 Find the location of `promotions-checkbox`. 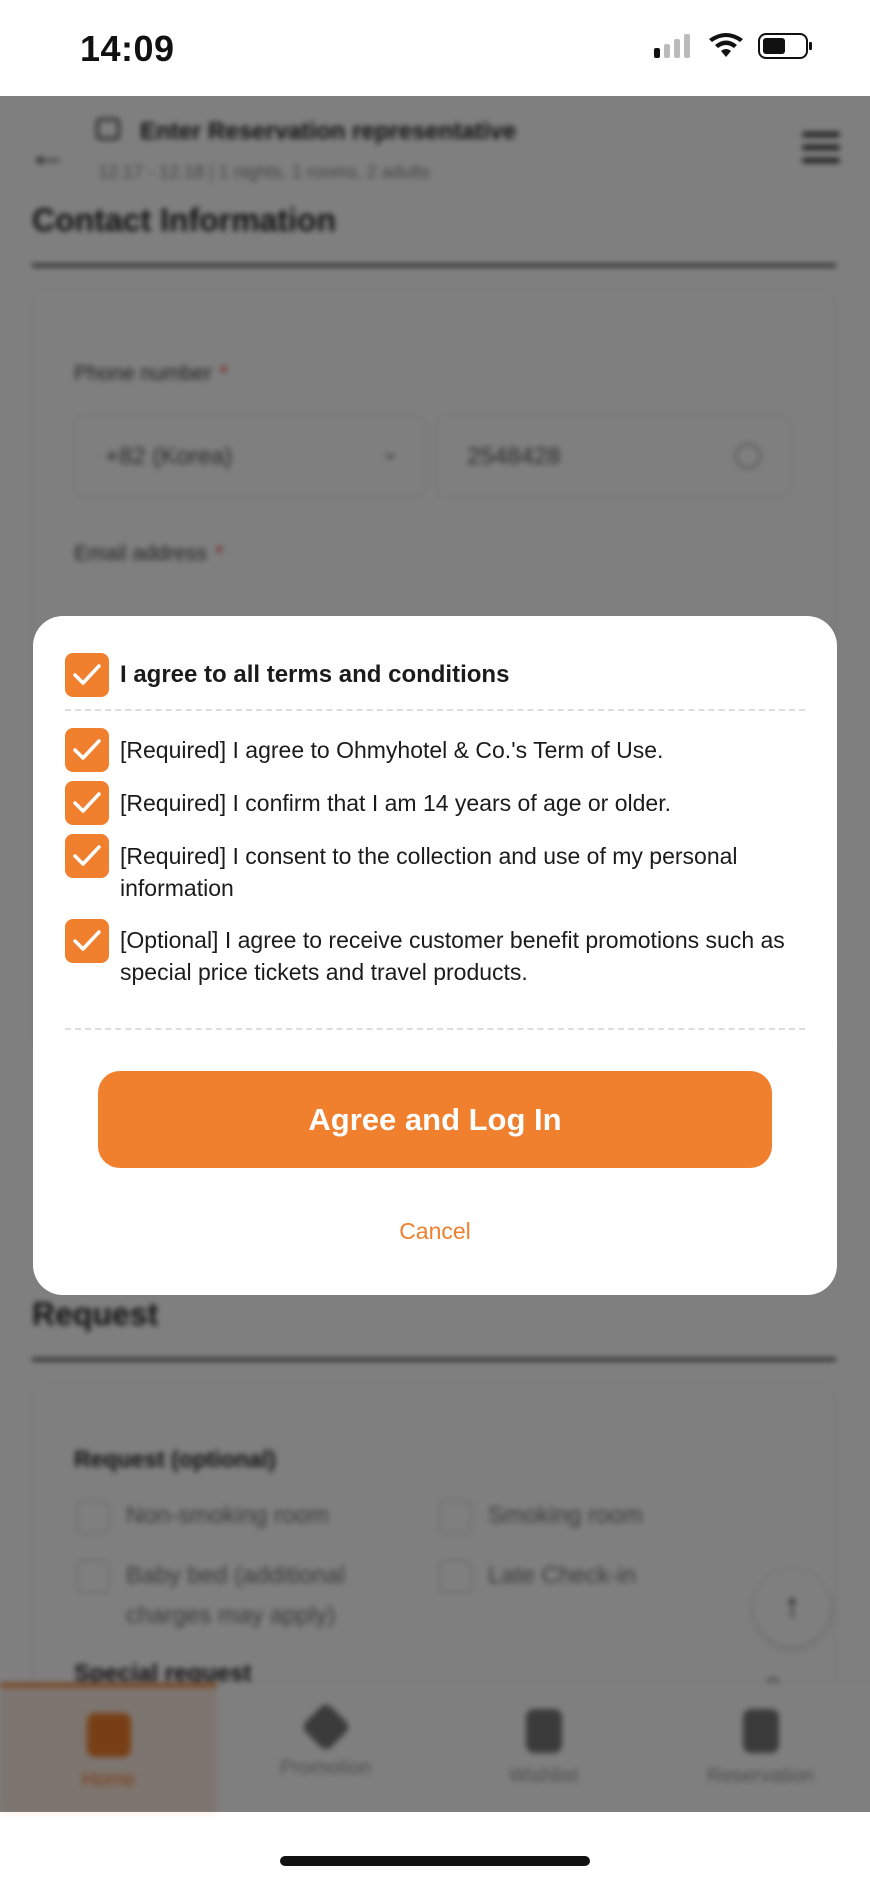

promotions-checkbox is located at coordinates (87, 941).